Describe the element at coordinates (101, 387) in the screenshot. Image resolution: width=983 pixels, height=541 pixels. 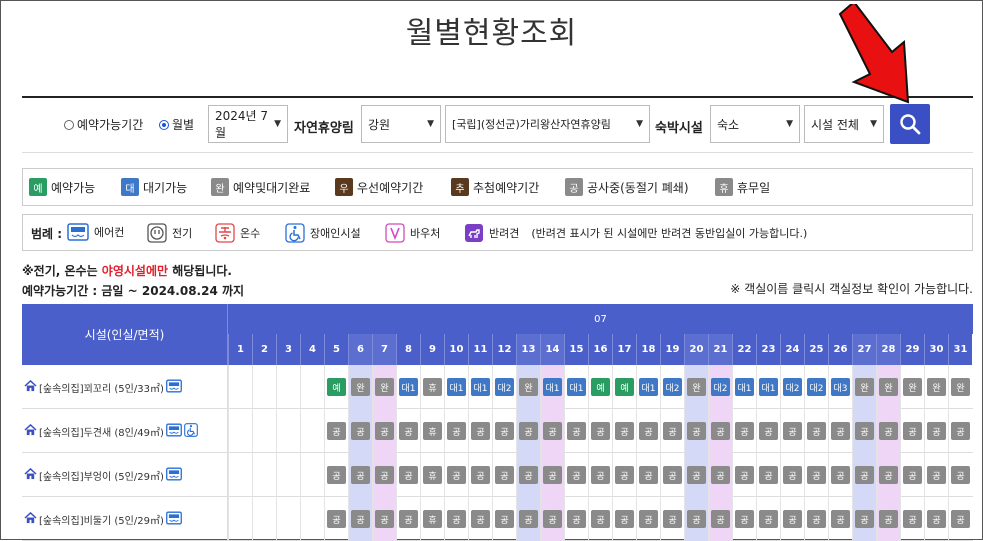
I see `facility-name: [숲속의집]꾀꼬리 (5인/33㎡)` at that location.